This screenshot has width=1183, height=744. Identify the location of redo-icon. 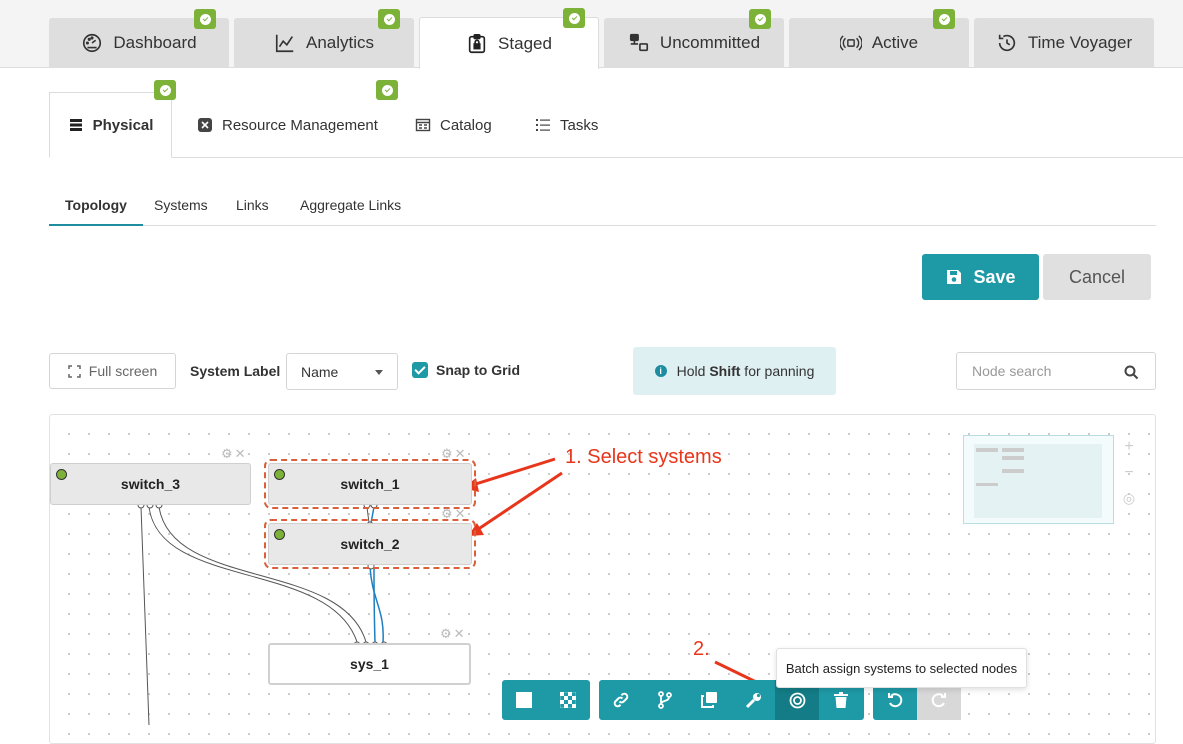
(938, 700).